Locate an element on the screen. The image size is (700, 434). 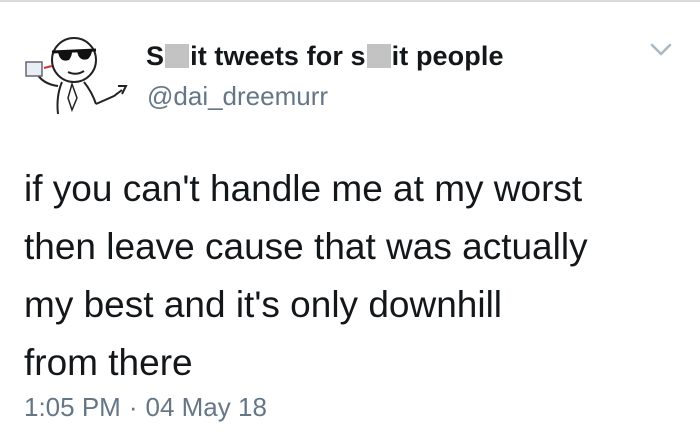
display-name-end: it people is located at coordinates (447, 56).